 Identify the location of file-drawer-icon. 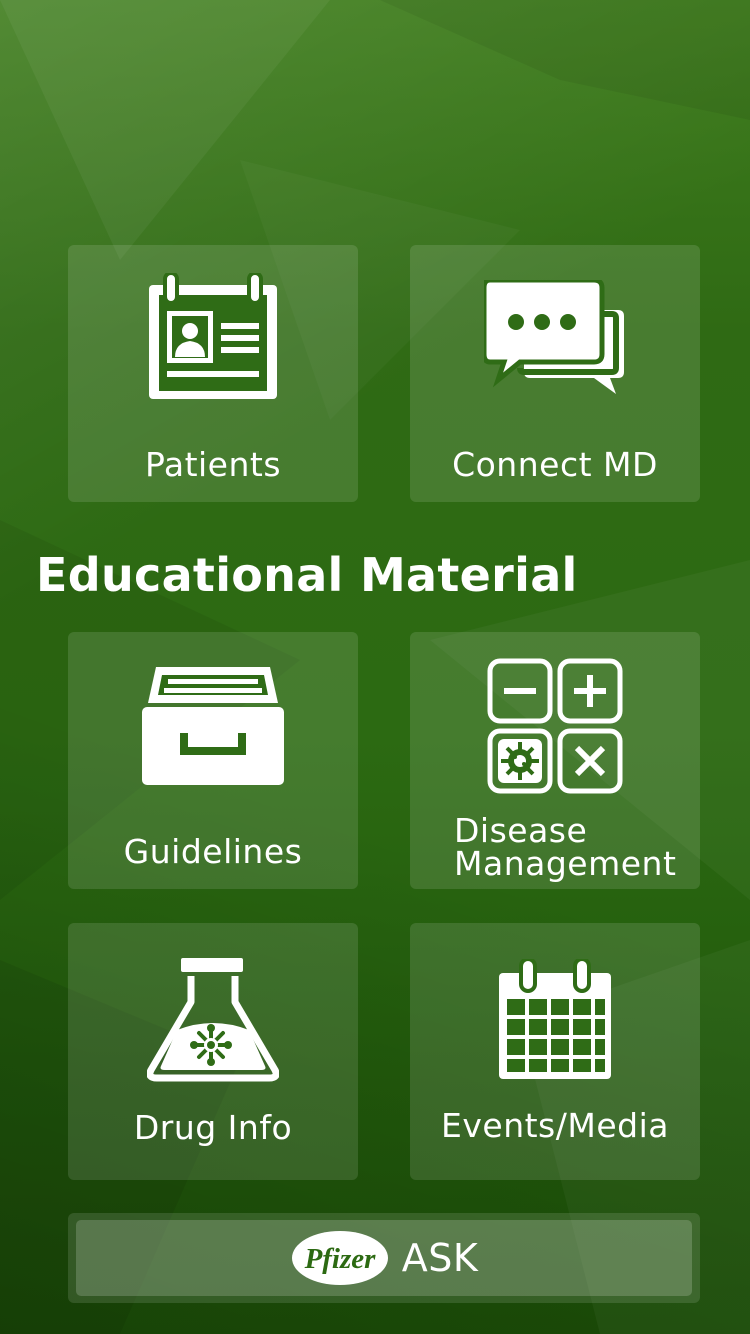
(213, 724).